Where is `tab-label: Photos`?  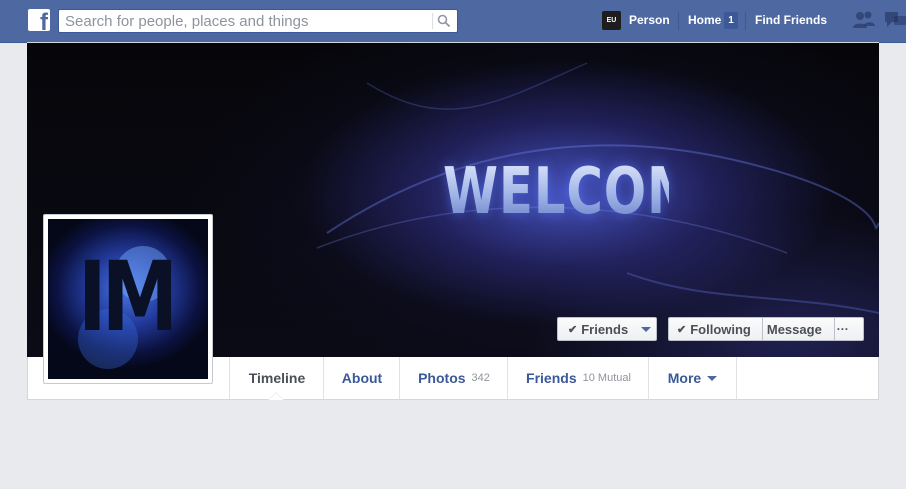 tab-label: Photos is located at coordinates (442, 378).